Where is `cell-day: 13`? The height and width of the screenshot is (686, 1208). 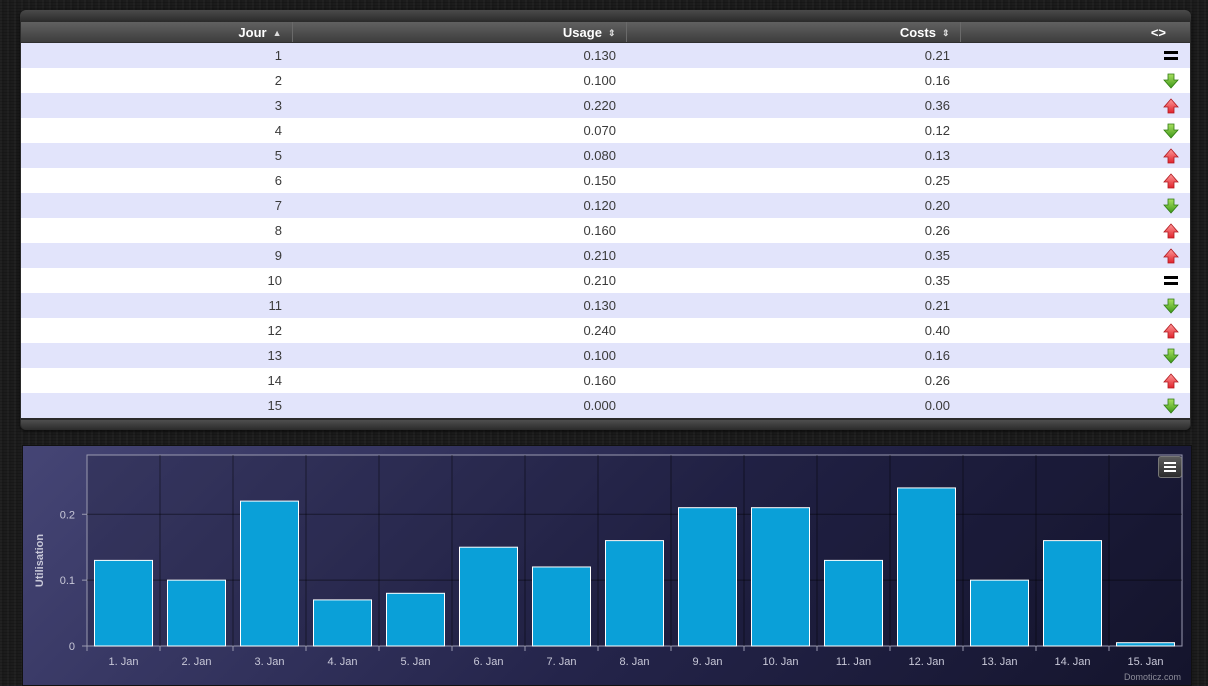 cell-day: 13 is located at coordinates (156, 355).